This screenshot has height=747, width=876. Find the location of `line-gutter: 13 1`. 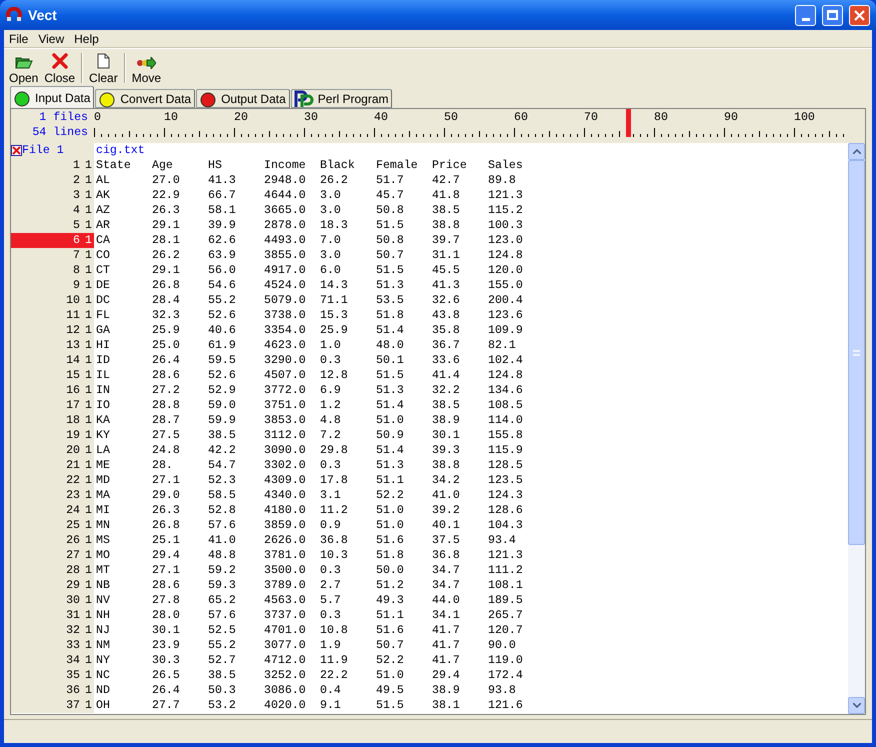

line-gutter: 13 1 is located at coordinates (52, 345).